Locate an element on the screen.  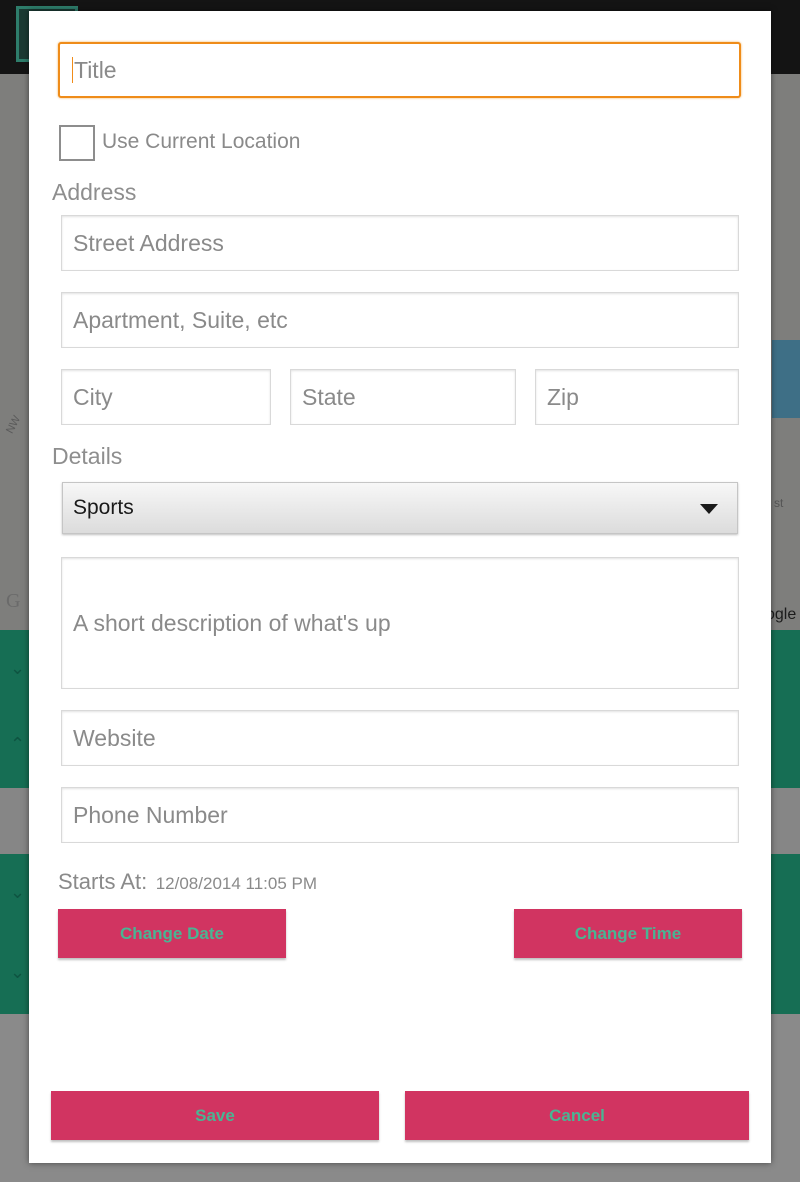
phone-number-input: Phone Number is located at coordinates (400, 815).